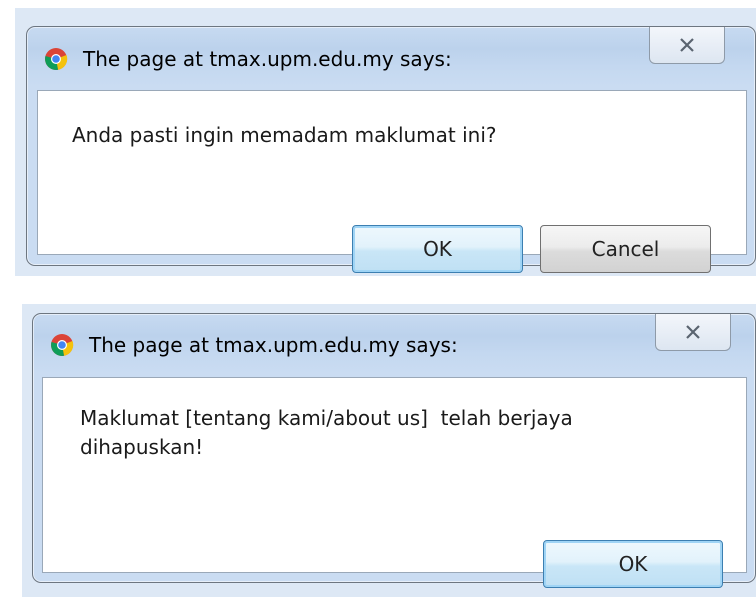 The image size is (756, 597). What do you see at coordinates (142, 447) in the screenshot?
I see `message-line-2: dihapuskan!` at bounding box center [142, 447].